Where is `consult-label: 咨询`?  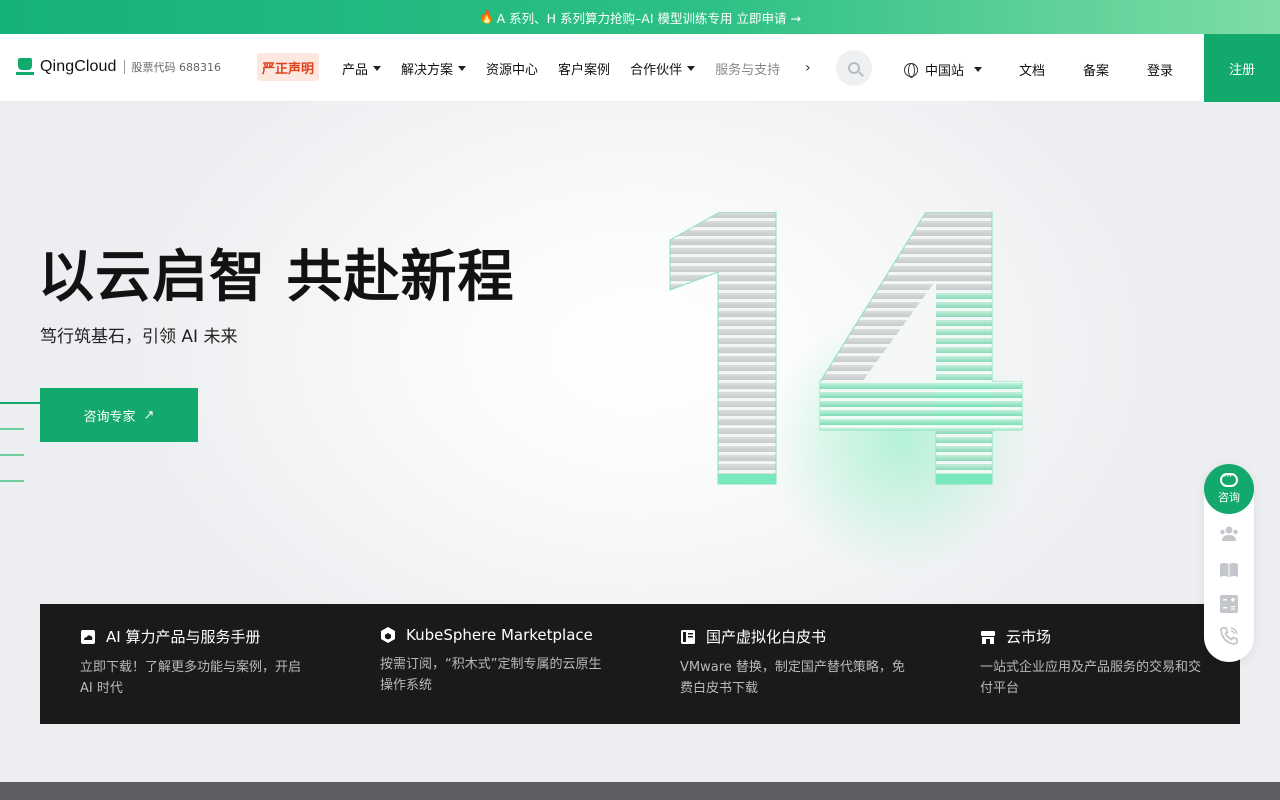 consult-label: 咨询 is located at coordinates (1229, 497).